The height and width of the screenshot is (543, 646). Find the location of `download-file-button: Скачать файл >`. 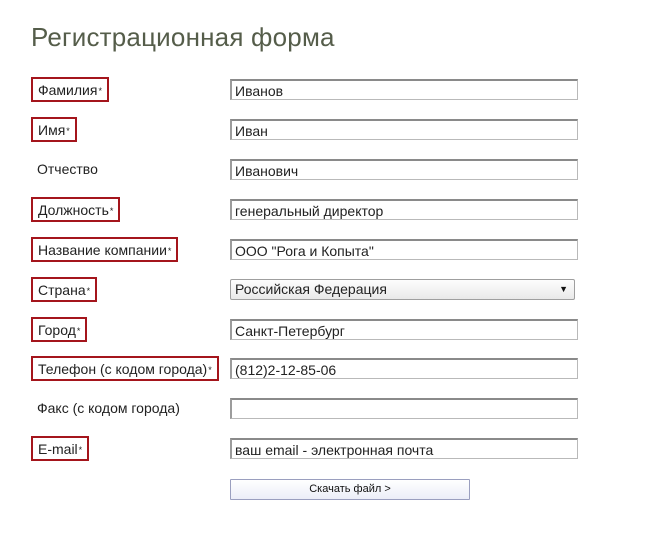

download-file-button: Скачать файл > is located at coordinates (350, 489).